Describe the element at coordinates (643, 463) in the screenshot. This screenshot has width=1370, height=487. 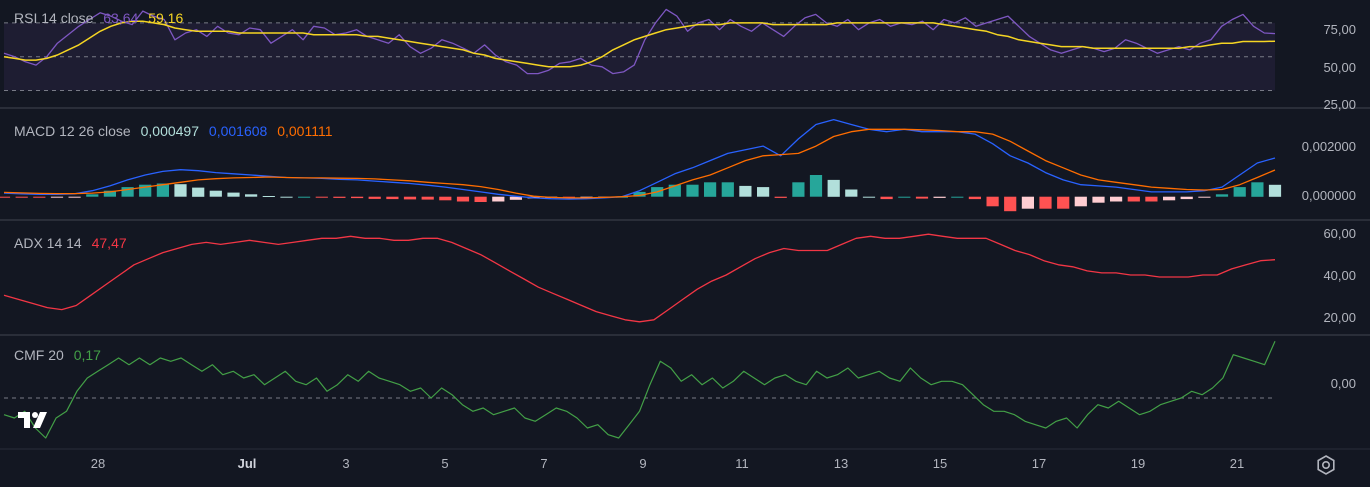
I see `date-tick-9: 9` at that location.